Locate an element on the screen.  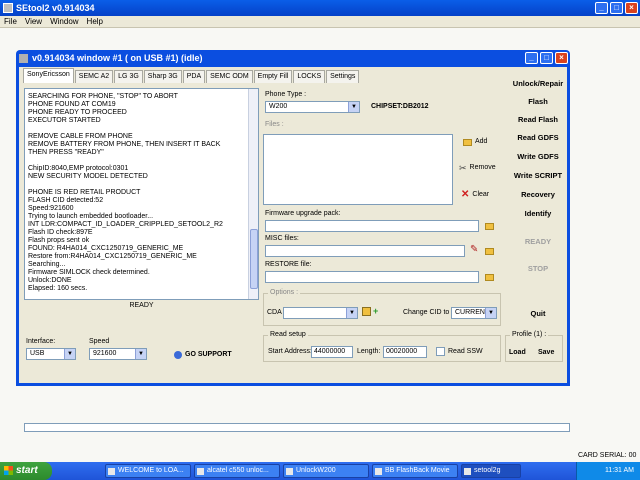
tab-empty-fill: Empty Fill is located at coordinates (273, 76).